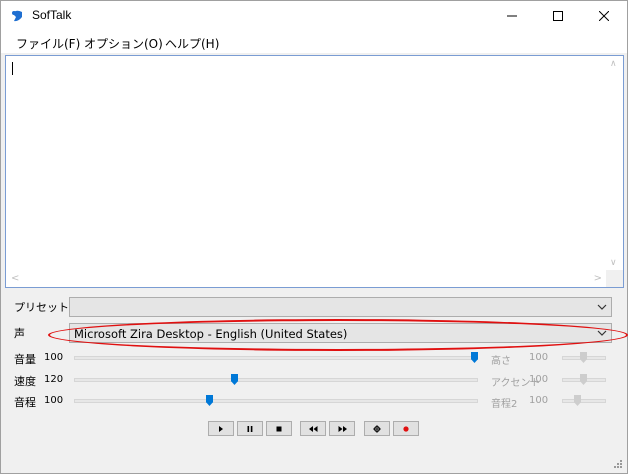  What do you see at coordinates (17, 16) in the screenshot?
I see `app-icon` at bounding box center [17, 16].